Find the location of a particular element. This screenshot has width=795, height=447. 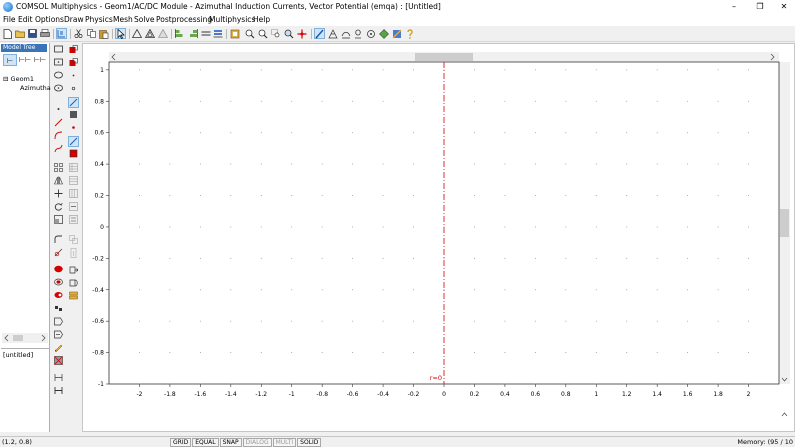

line-segment-tool-icon is located at coordinates (73, 102).